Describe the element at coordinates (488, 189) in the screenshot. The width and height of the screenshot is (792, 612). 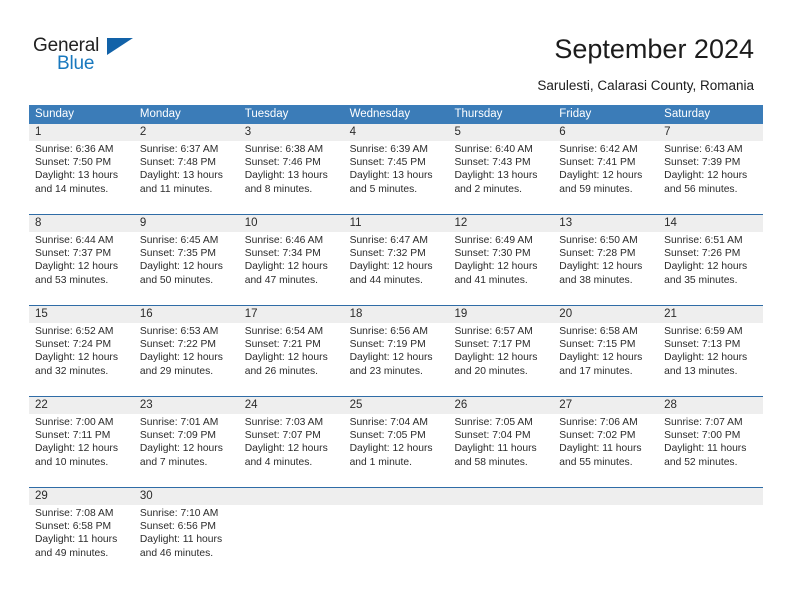
I see `daylight-text-line2: and 2 minutes.` at that location.